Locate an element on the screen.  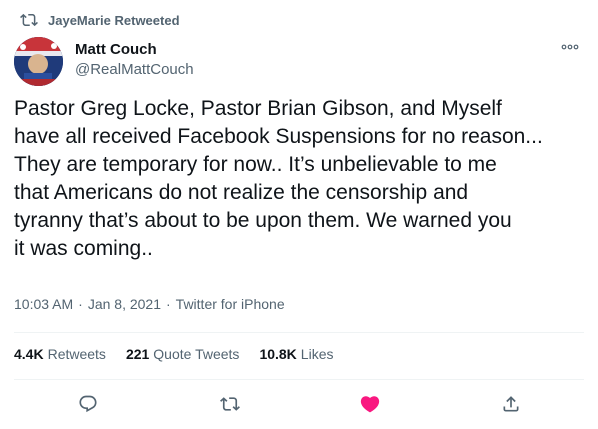
avatar-image is located at coordinates (38, 61).